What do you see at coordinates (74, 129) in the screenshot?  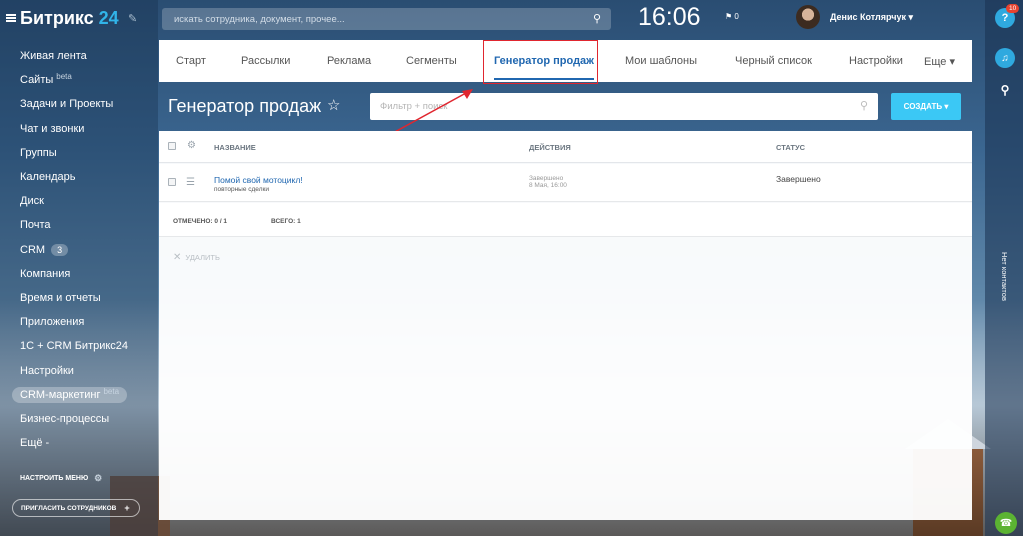 I see `sidebar-item: Чат и звонки` at bounding box center [74, 129].